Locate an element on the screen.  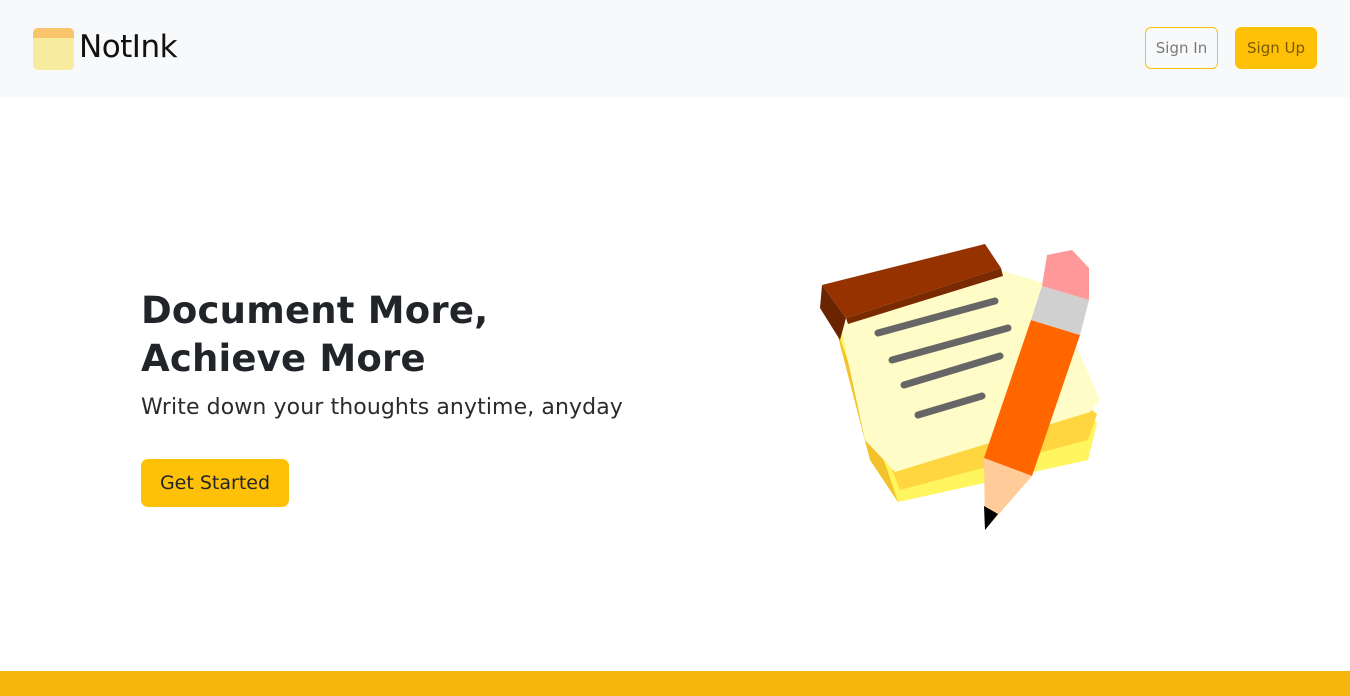
navbar: NotInk Sign In Sign Up is located at coordinates (675, 48).